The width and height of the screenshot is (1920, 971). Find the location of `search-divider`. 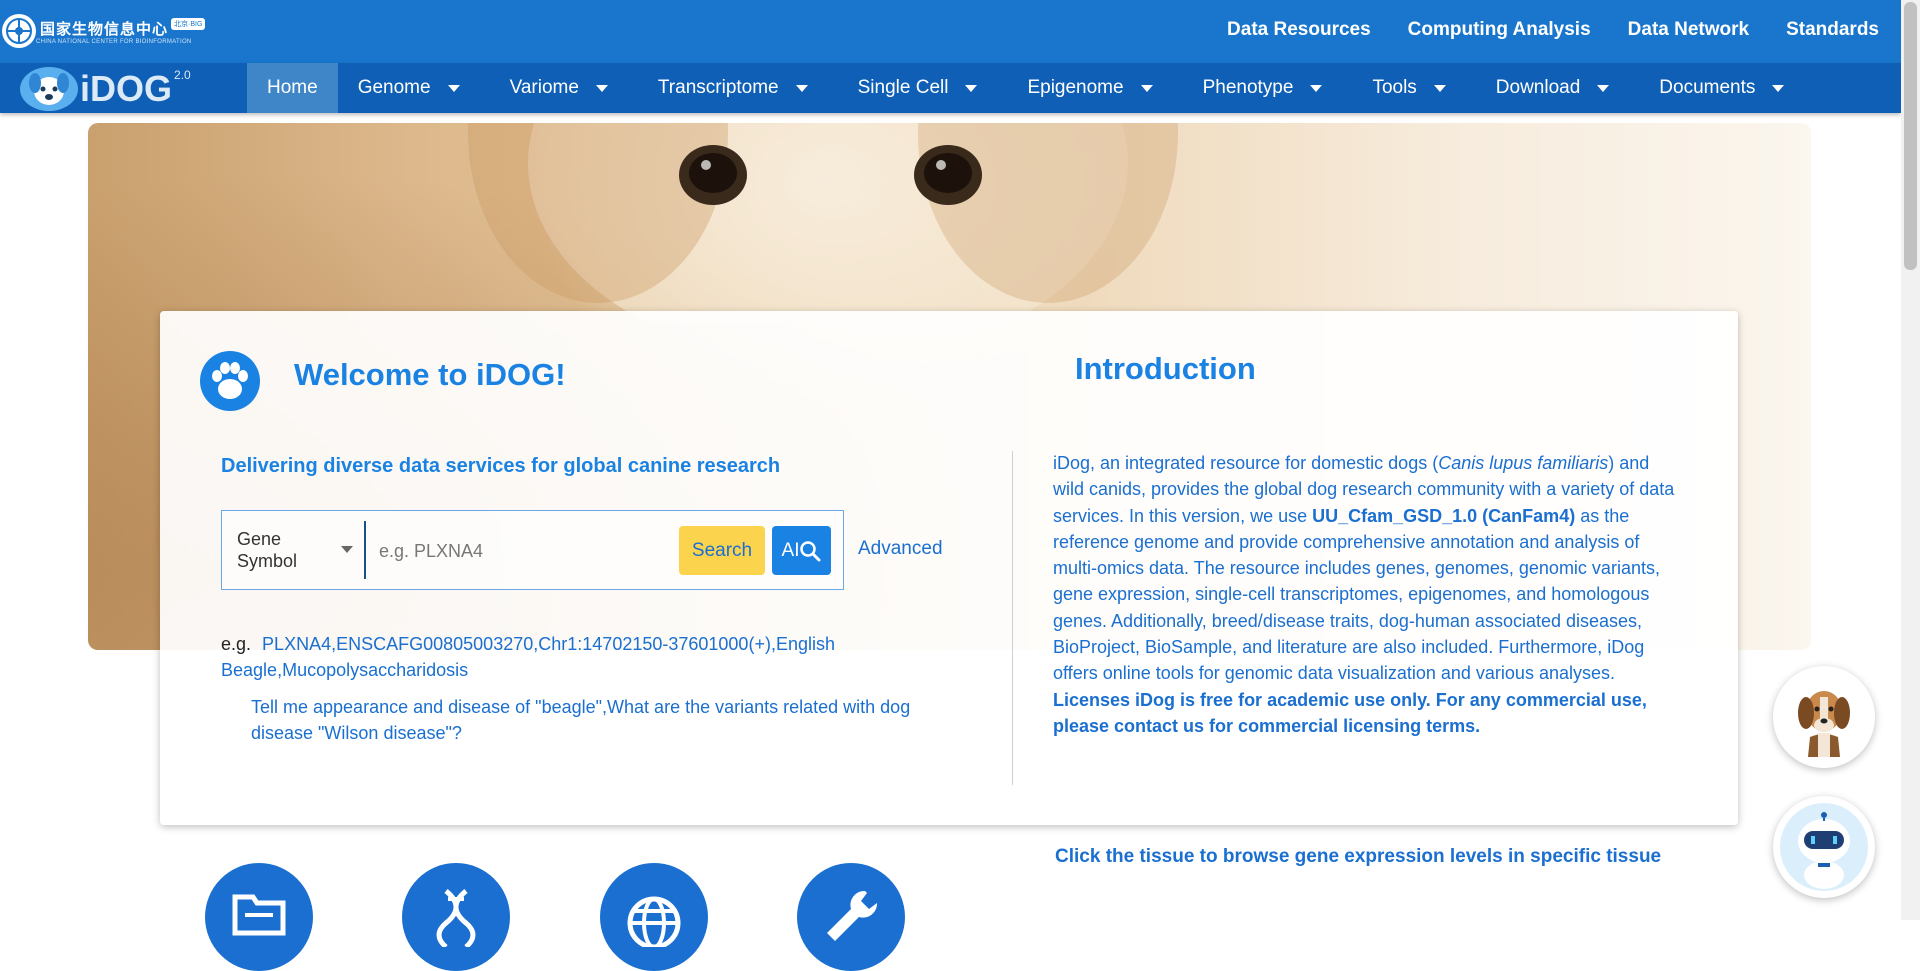

search-divider is located at coordinates (365, 550).